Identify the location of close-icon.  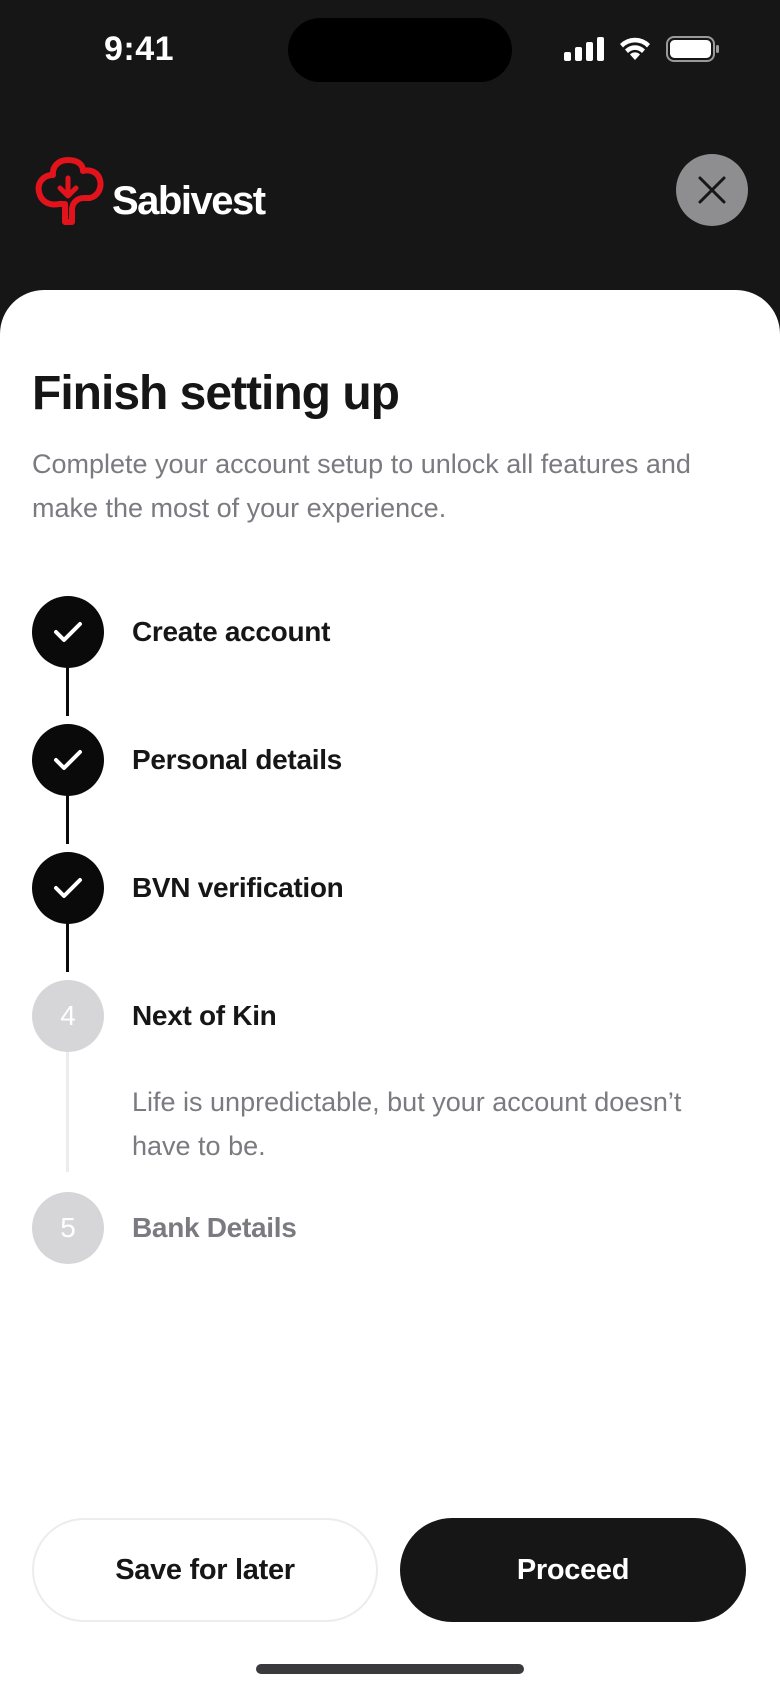
(712, 190).